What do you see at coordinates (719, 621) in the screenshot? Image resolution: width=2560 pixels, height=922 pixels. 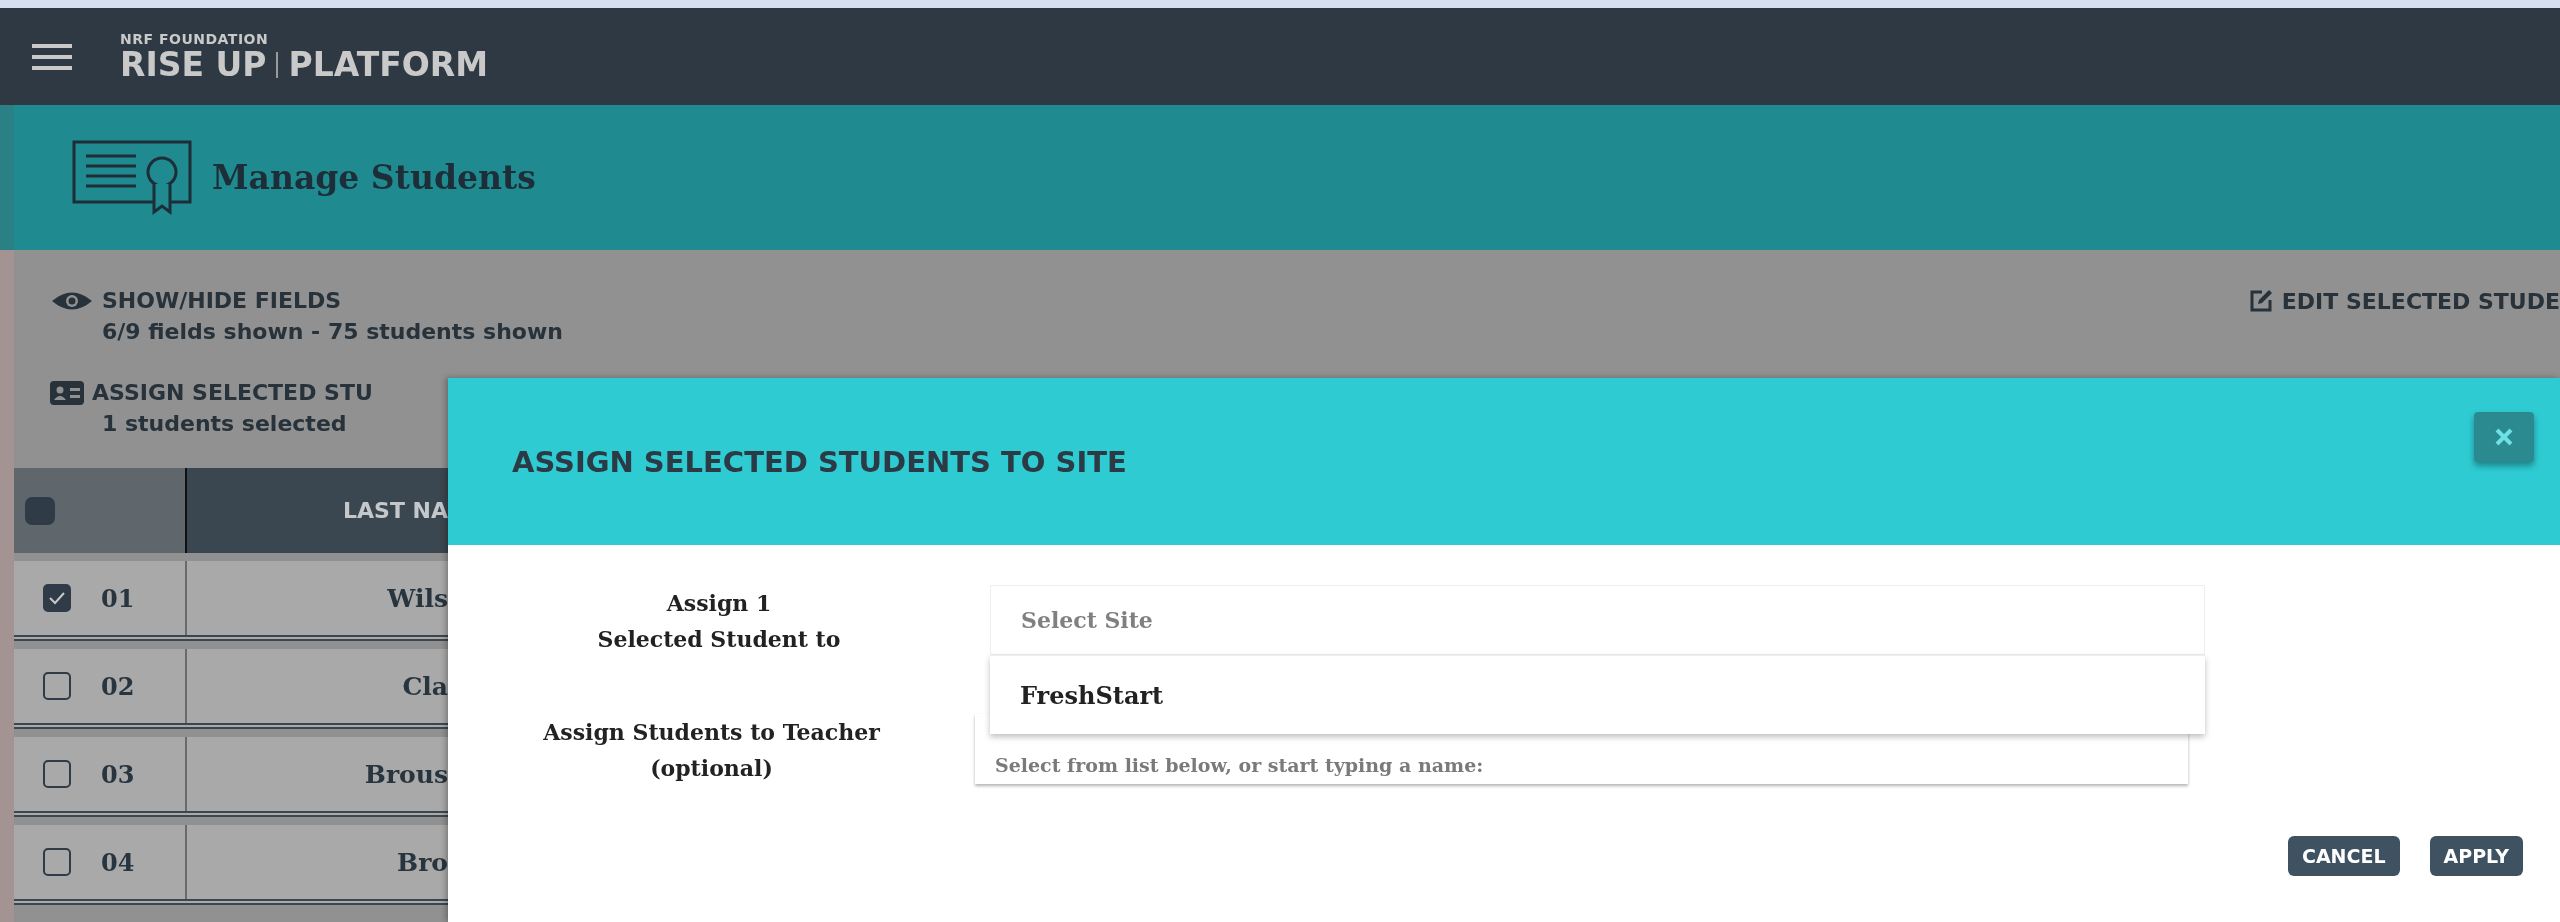 I see `field-label: Assign 1 Selected Student to` at bounding box center [719, 621].